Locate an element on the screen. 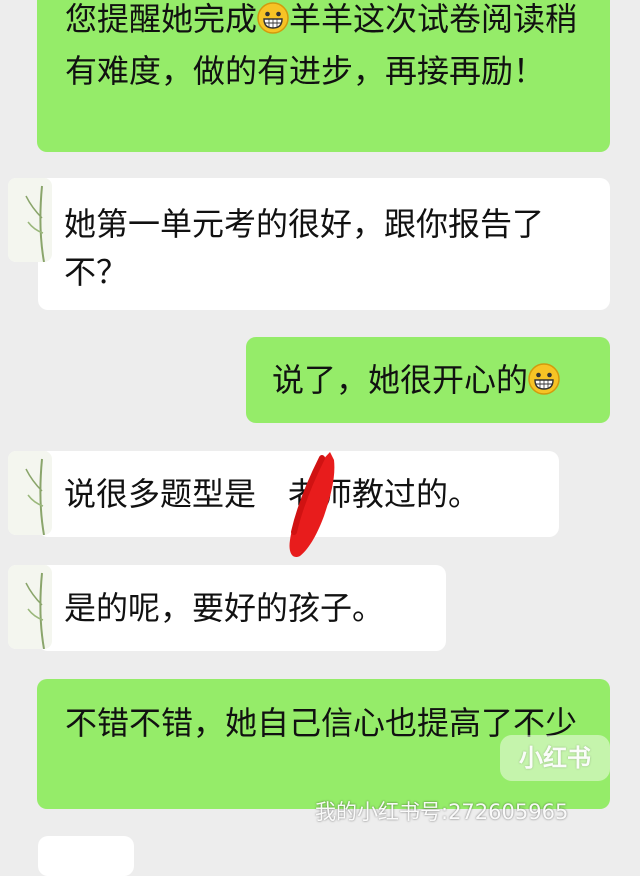 This screenshot has width=640, height=876. xiaohongshu-logo-watermark: 小红书 is located at coordinates (555, 758).